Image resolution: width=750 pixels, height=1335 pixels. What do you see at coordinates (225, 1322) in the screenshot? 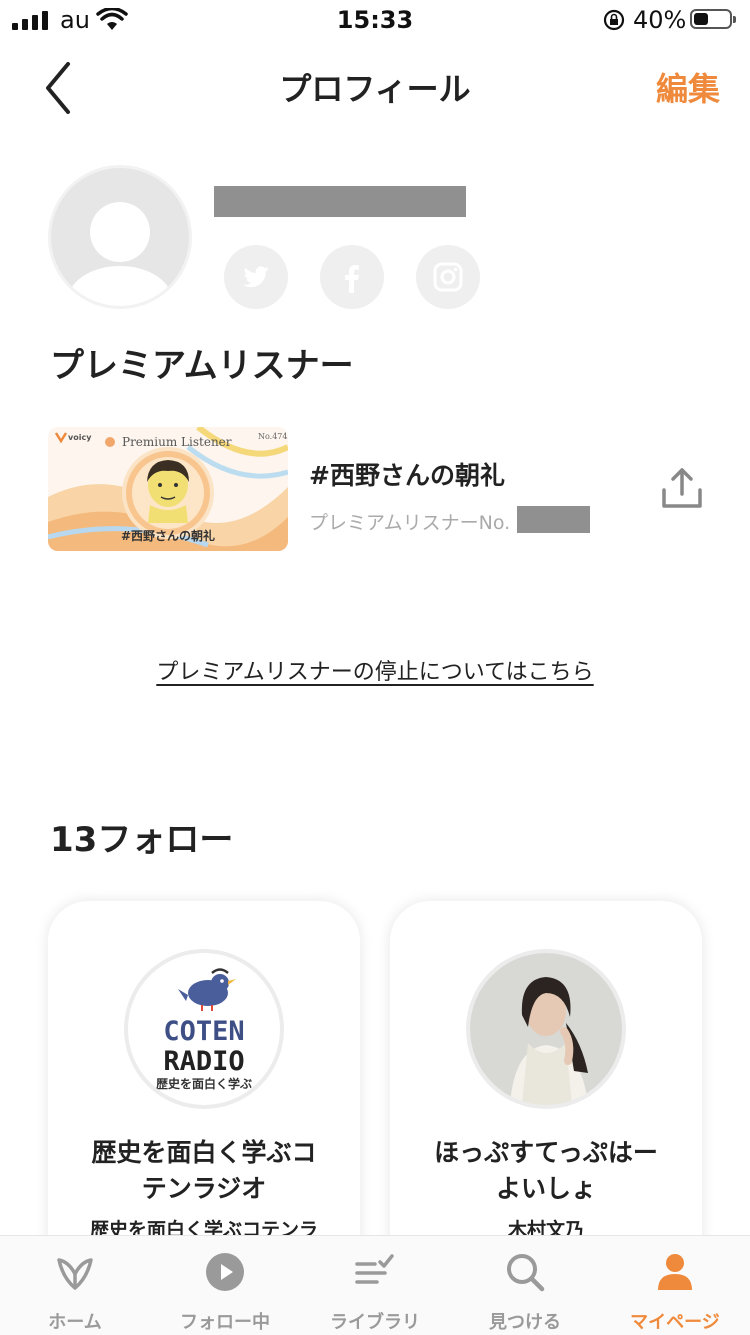
I see `tab-label: フォロー中` at bounding box center [225, 1322].